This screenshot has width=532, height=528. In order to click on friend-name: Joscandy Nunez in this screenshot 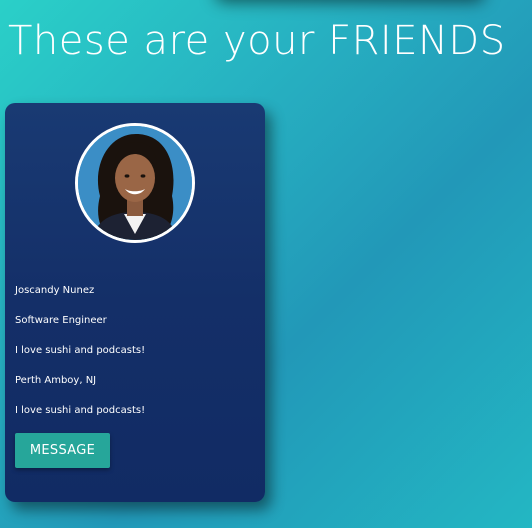, I will do `click(55, 290)`.